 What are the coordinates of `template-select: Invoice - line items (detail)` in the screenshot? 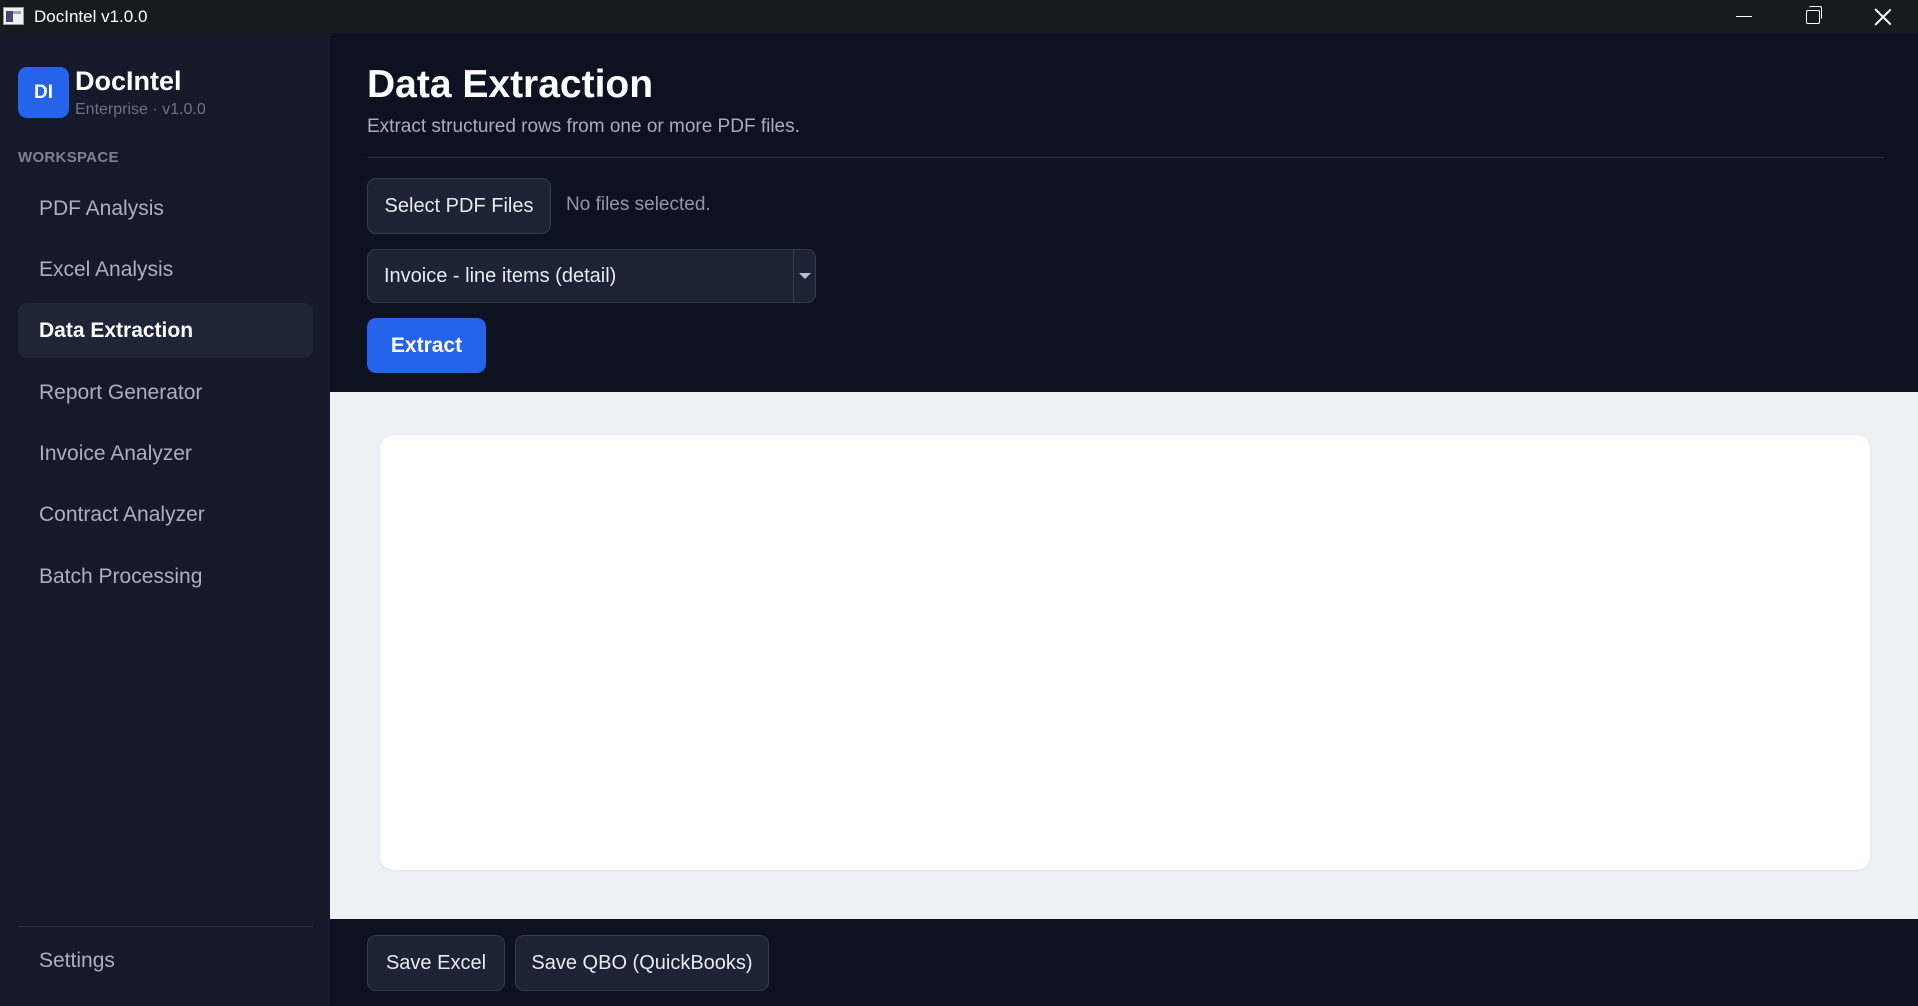 It's located at (591, 276).